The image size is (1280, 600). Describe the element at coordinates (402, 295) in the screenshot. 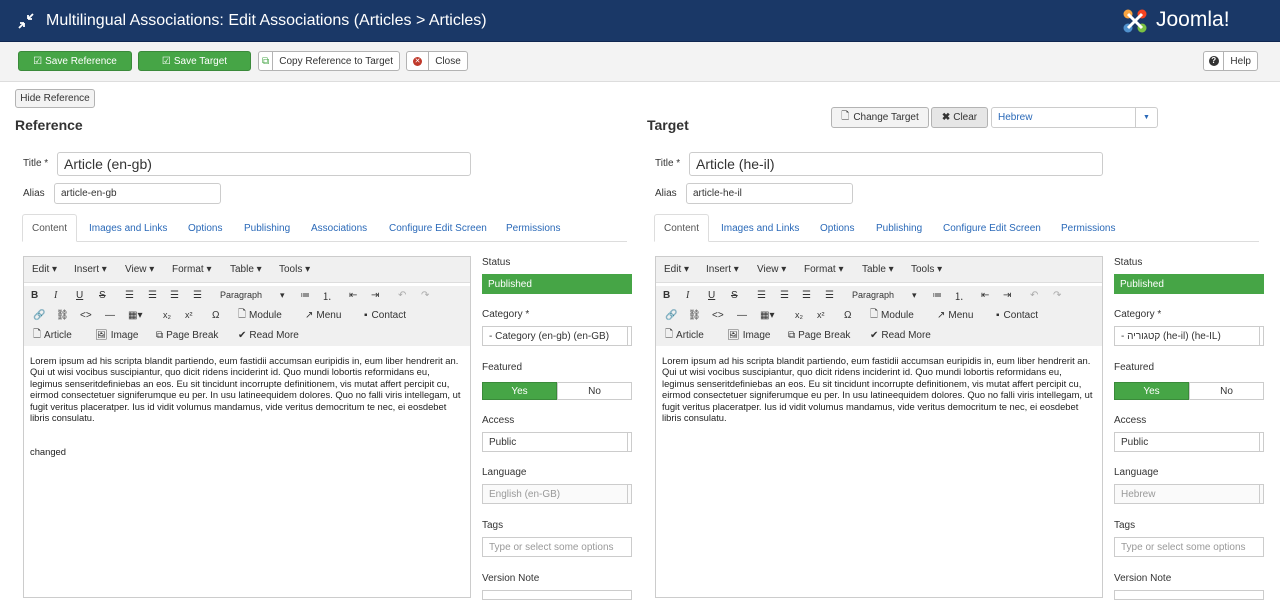

I see `undo-icon: ↶` at that location.